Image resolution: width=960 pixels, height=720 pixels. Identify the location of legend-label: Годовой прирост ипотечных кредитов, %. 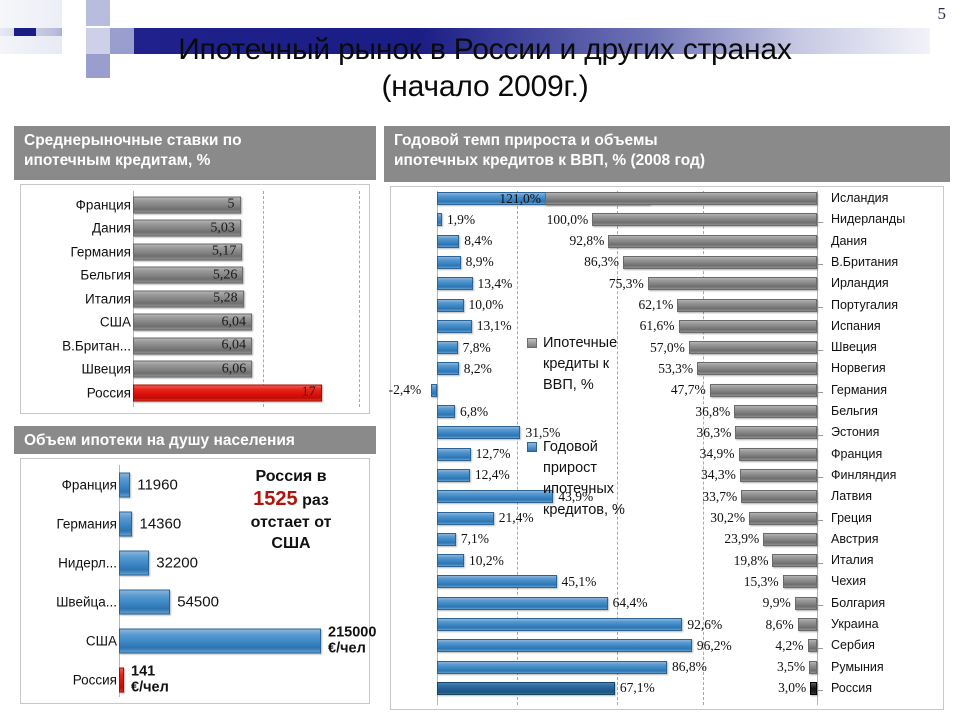
(589, 479).